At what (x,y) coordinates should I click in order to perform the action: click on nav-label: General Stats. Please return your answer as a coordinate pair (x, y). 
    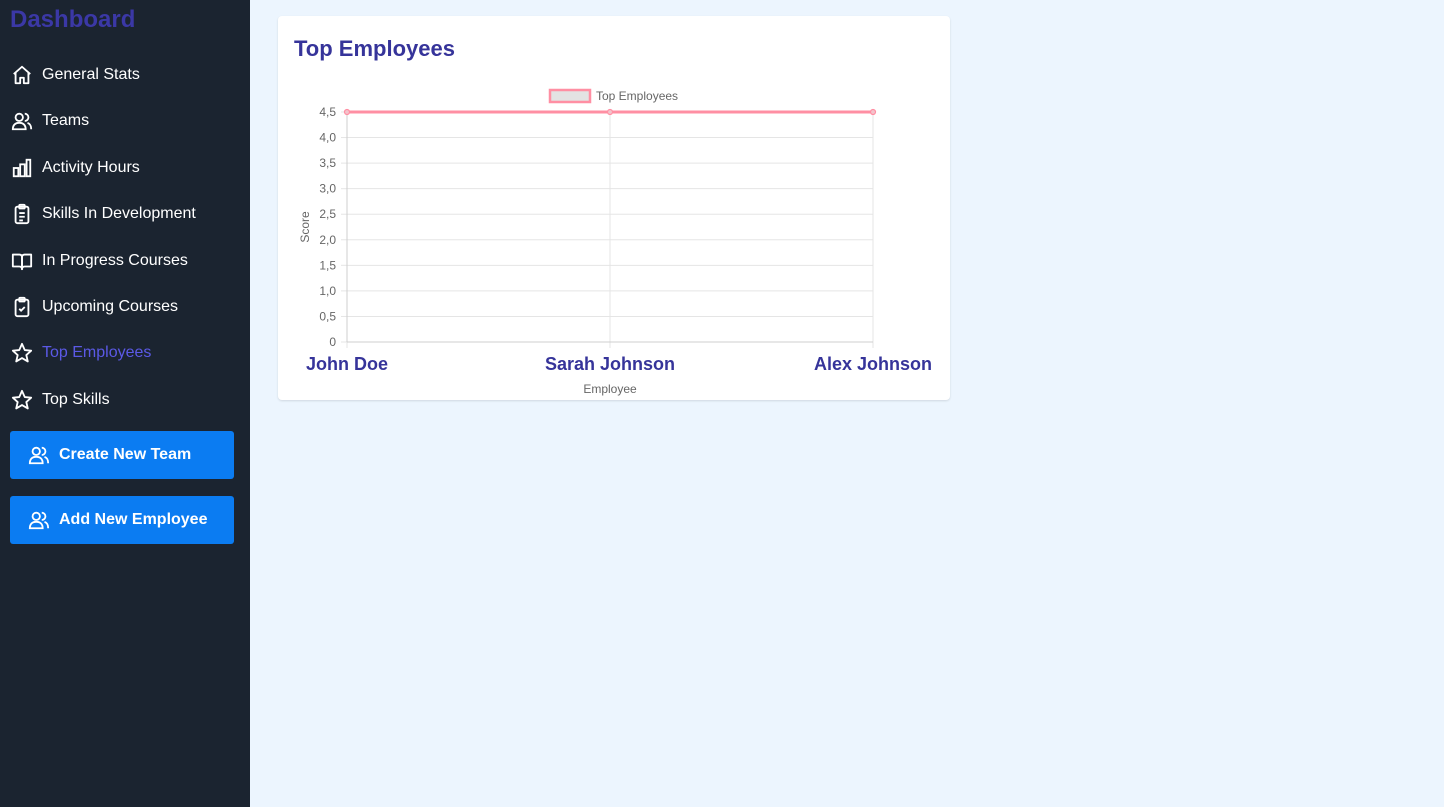
    Looking at the image, I should click on (91, 74).